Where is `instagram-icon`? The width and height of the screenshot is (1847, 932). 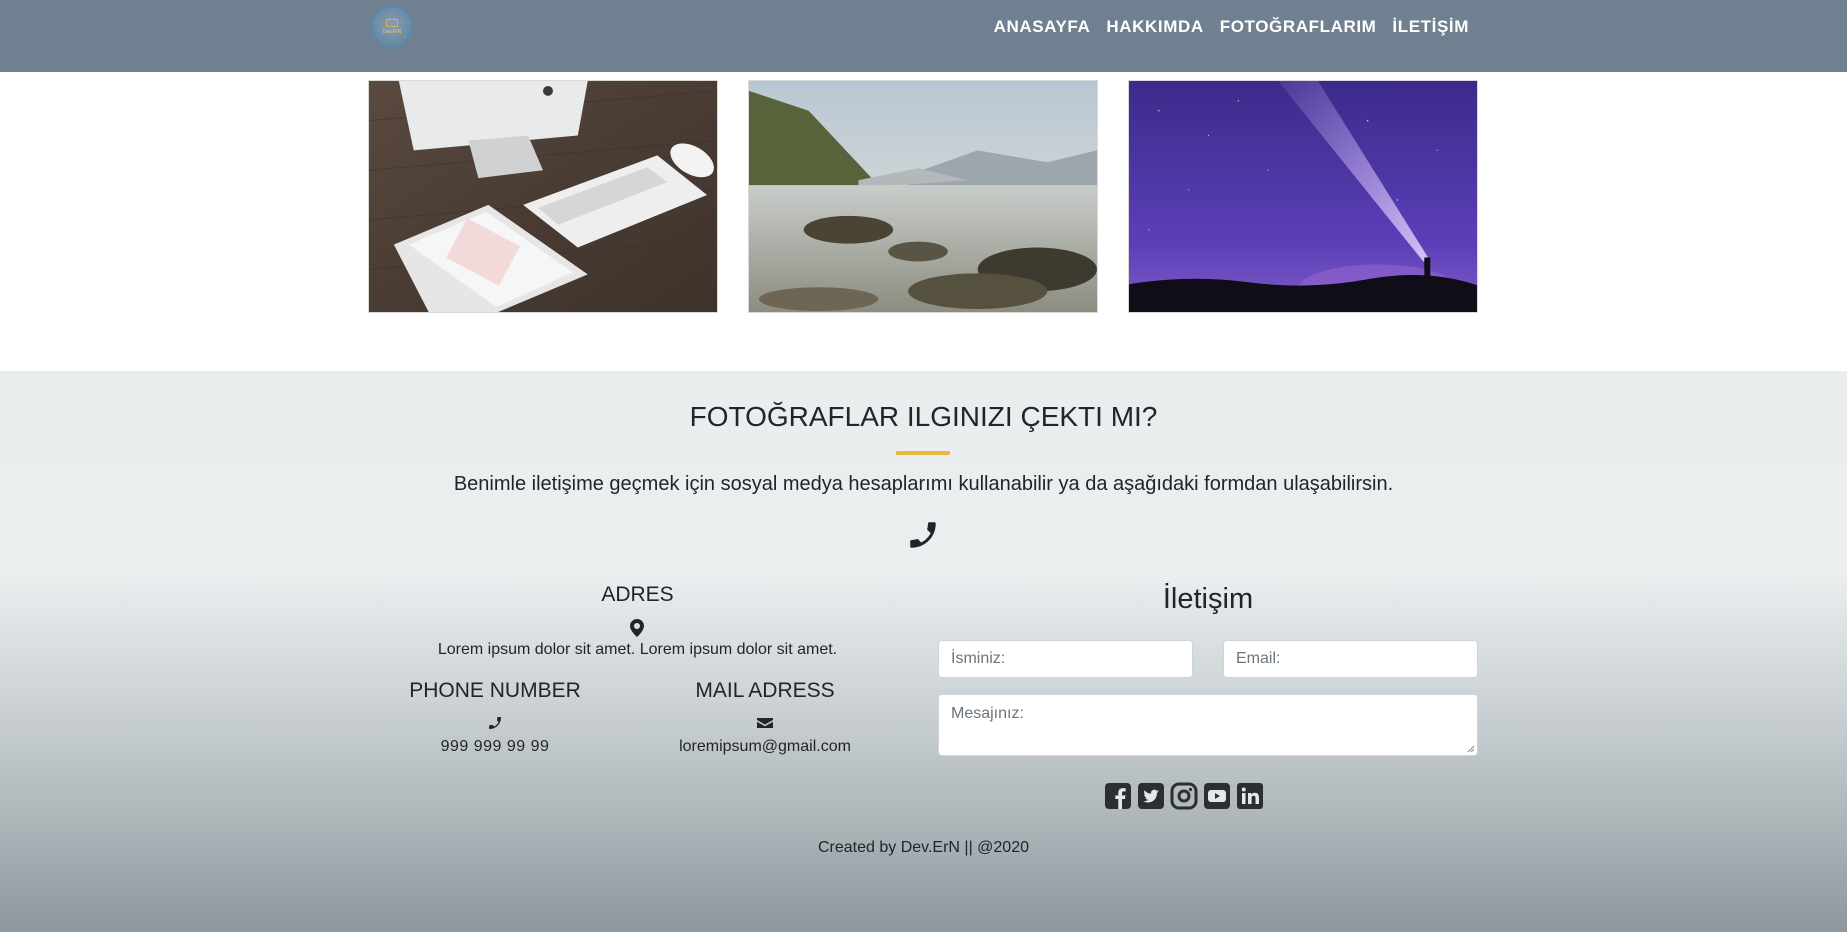
instagram-icon is located at coordinates (1184, 796).